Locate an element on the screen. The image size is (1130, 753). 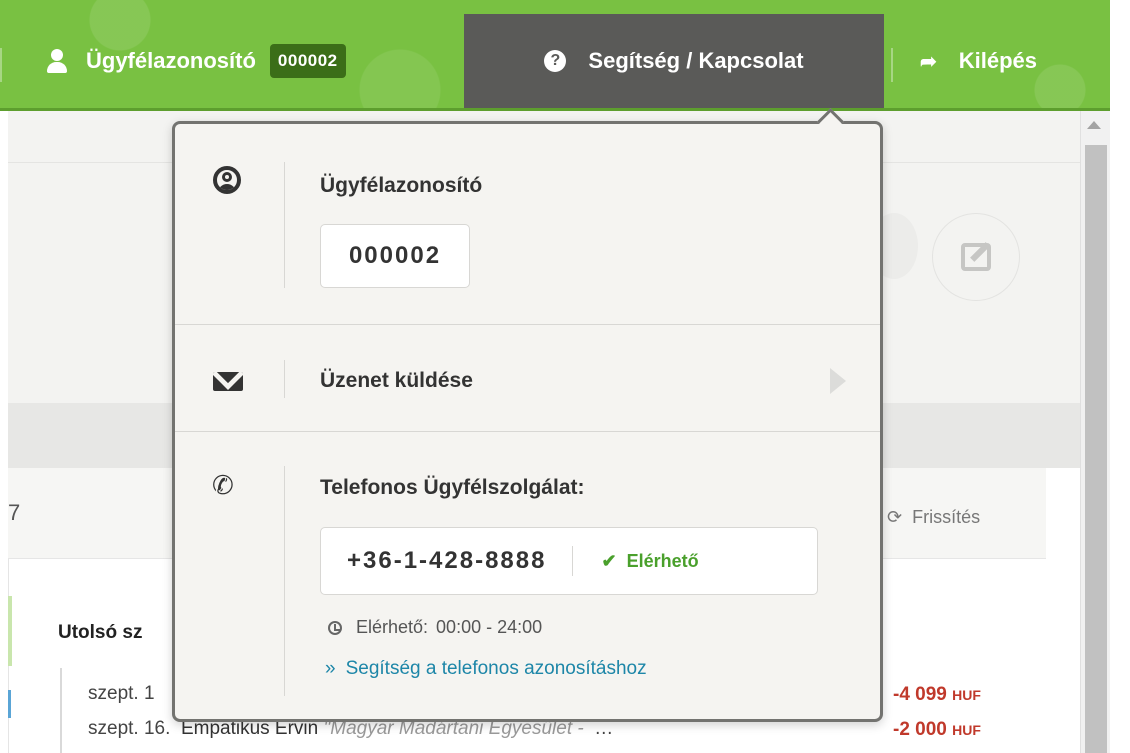
scrollbar-thumb is located at coordinates (1096, 449).